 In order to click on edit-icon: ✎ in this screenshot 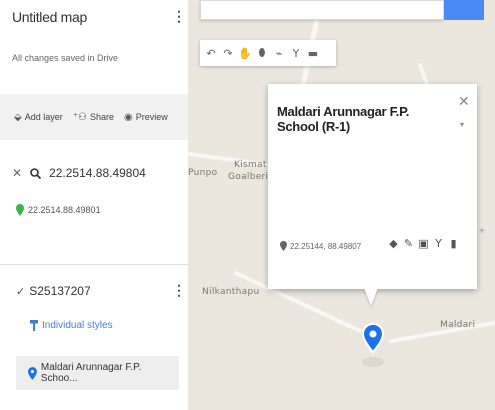, I will do `click(408, 243)`.